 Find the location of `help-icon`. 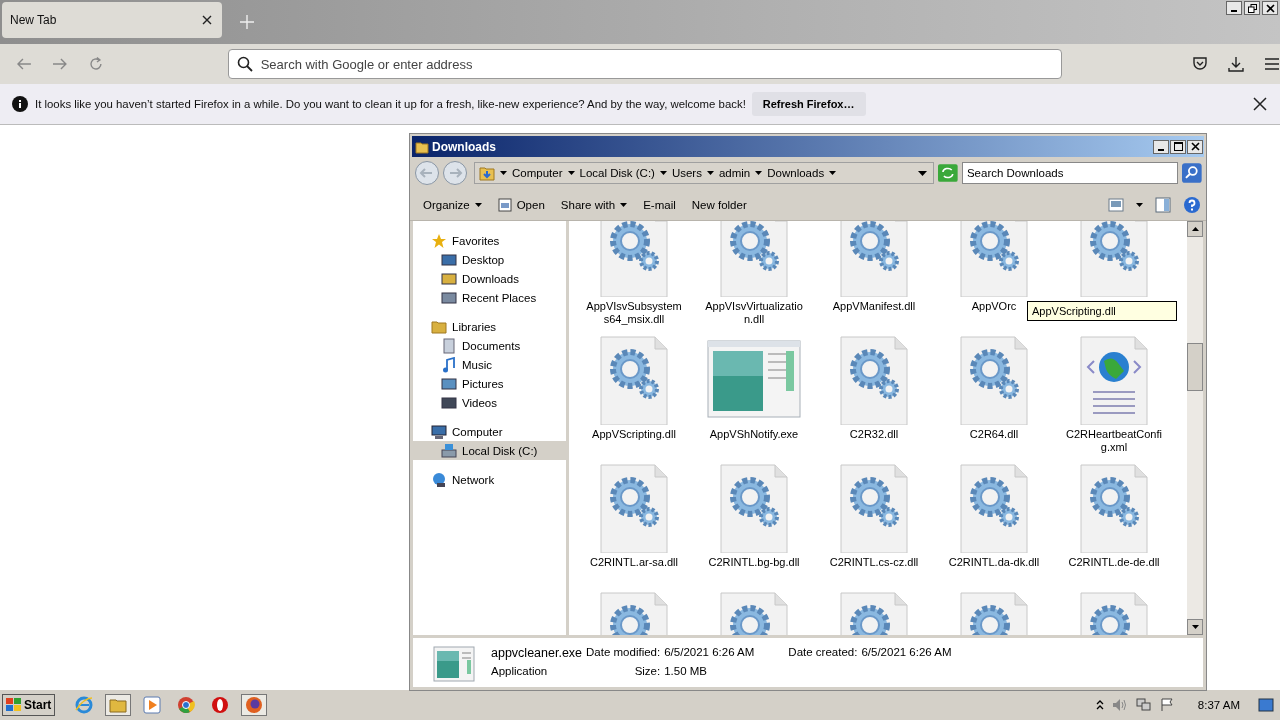

help-icon is located at coordinates (1192, 204).